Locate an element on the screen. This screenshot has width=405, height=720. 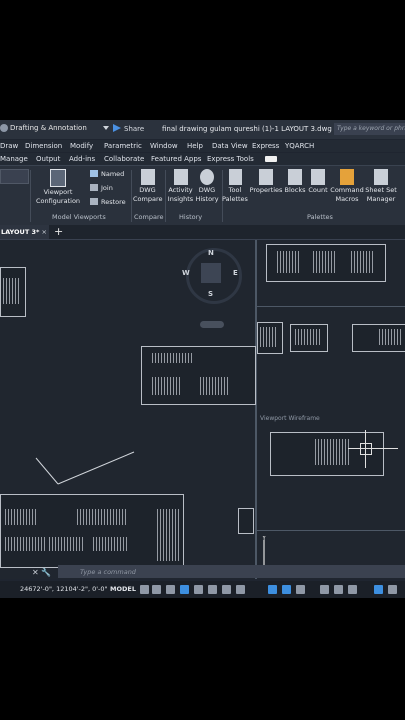
chevron-down-icon is located at coordinates (105, 128).